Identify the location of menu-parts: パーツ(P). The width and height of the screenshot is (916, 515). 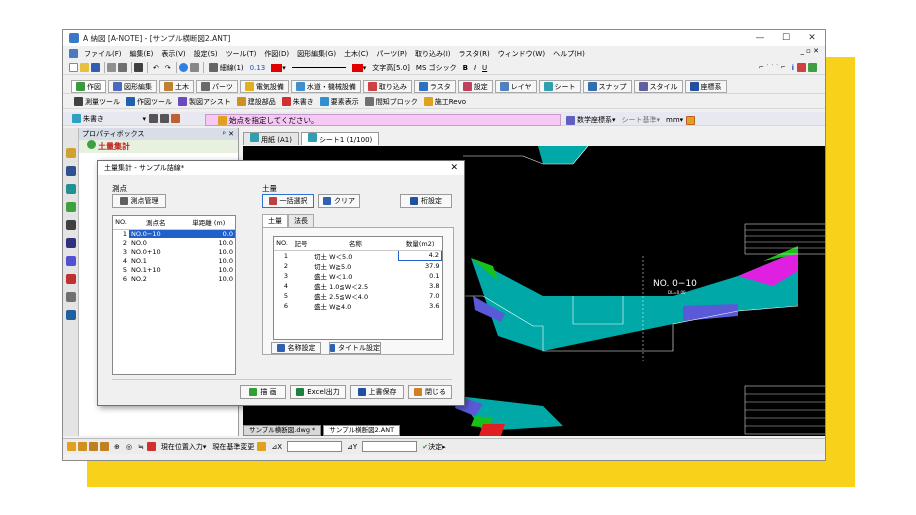
(391, 54).